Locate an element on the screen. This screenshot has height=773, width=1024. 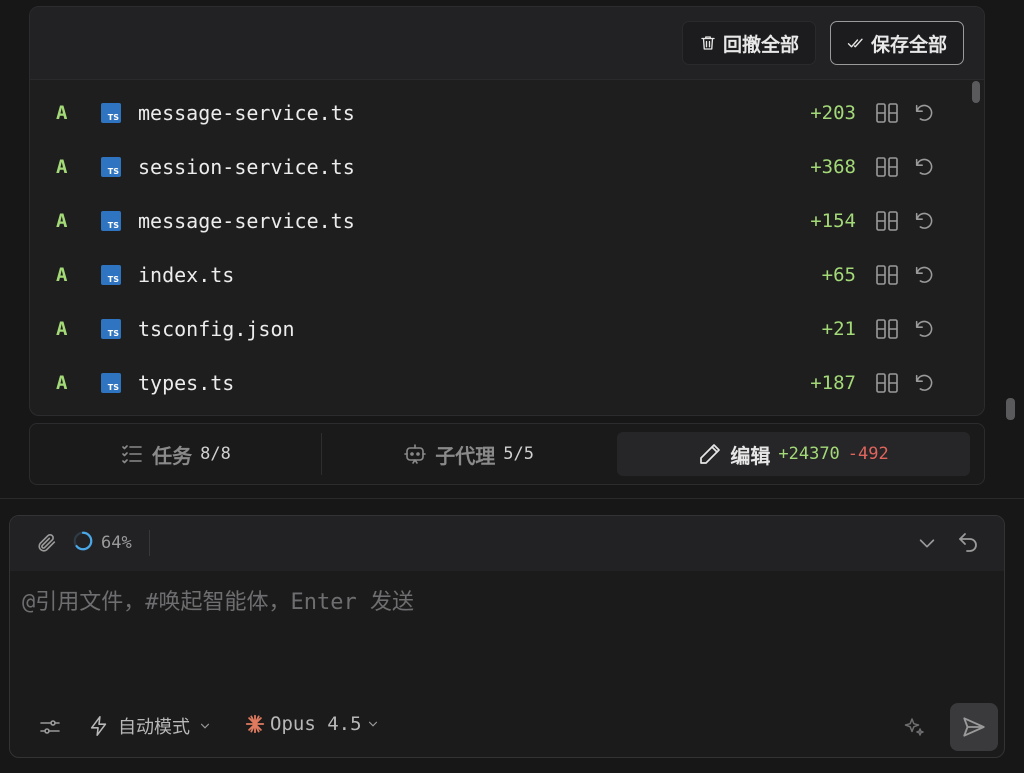
tab-subagents-label: 子代理 is located at coordinates (465, 455).